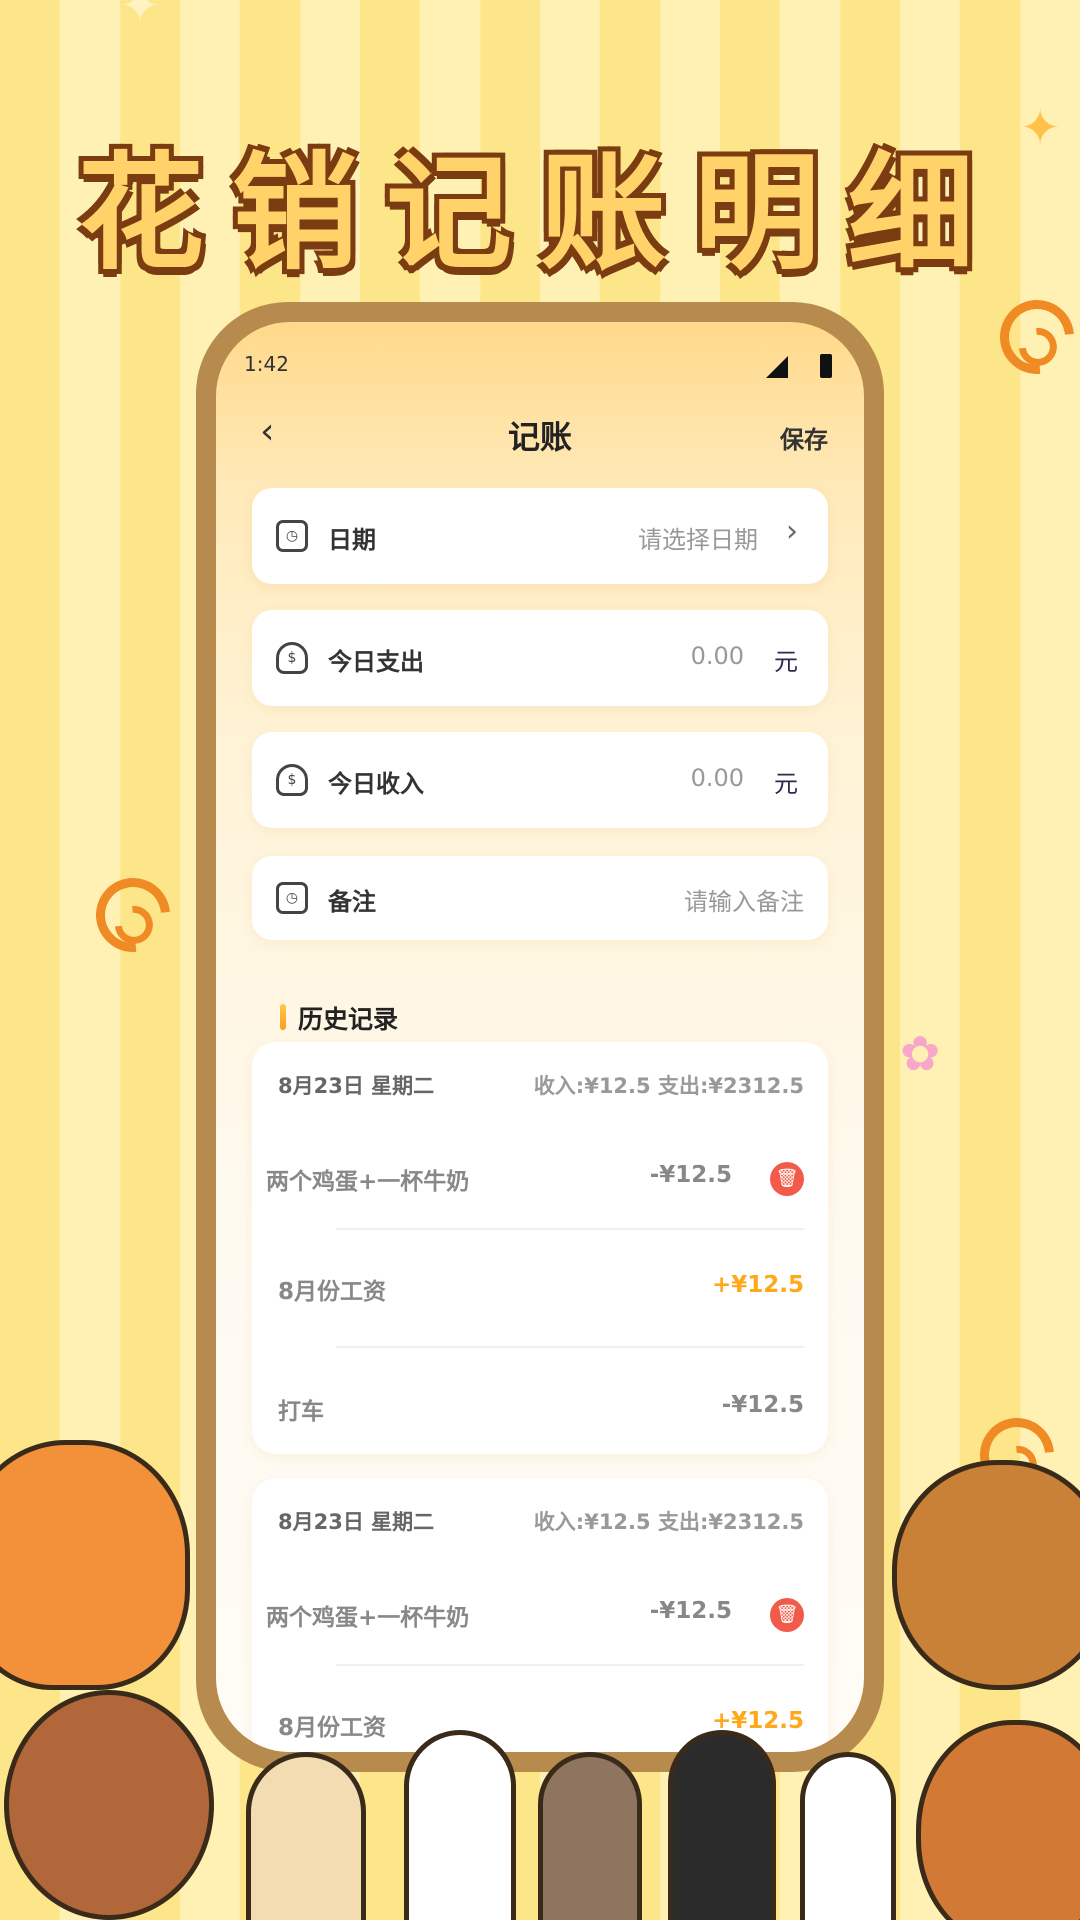 The width and height of the screenshot is (1080, 1920). Describe the element at coordinates (786, 784) in the screenshot. I see `income-unit: 元` at that location.